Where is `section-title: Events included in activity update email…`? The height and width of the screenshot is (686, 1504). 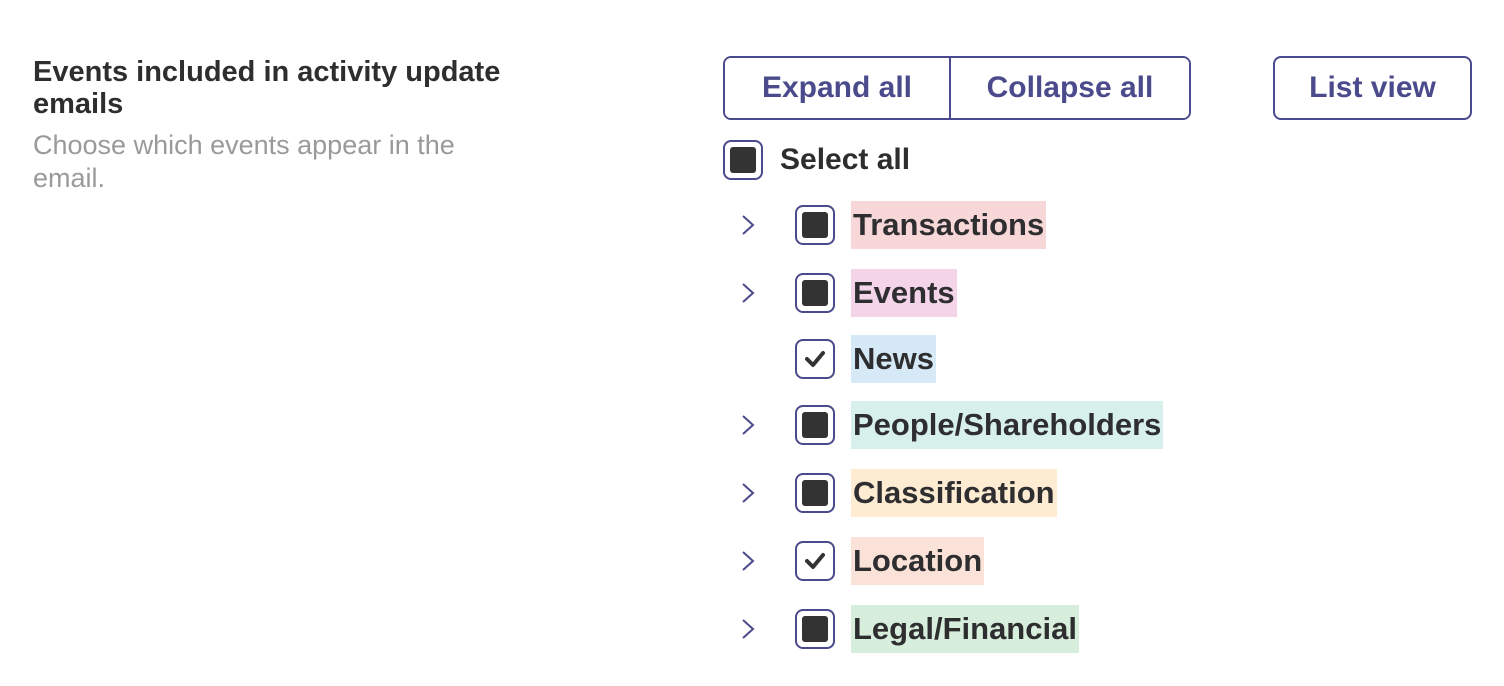
section-title: Events included in activity update email… is located at coordinates (267, 88).